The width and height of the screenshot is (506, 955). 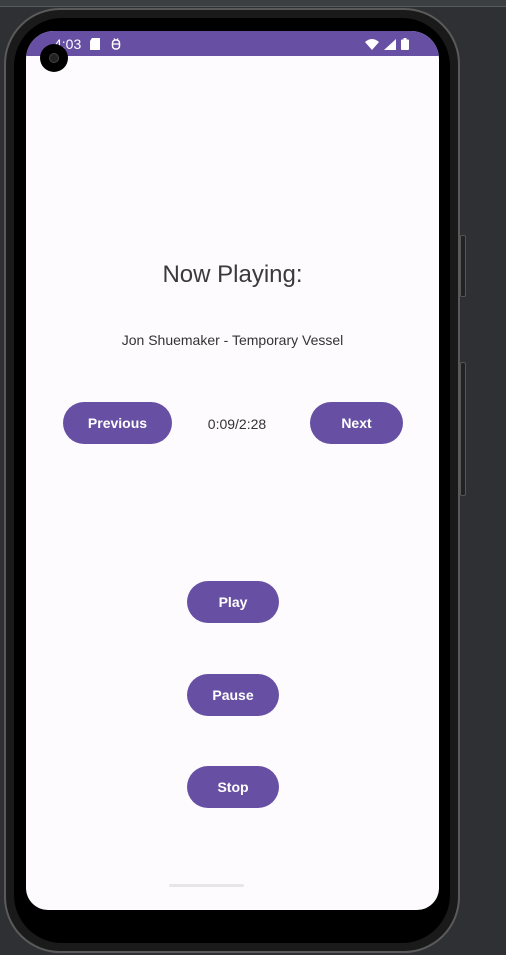 I want to click on now-playing-heading: Now Playing:, so click(x=232, y=274).